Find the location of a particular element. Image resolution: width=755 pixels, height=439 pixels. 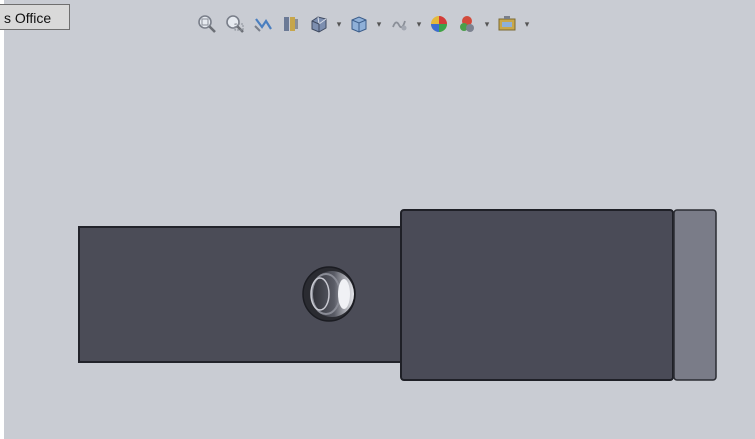

shaft-section is located at coordinates (241, 294).